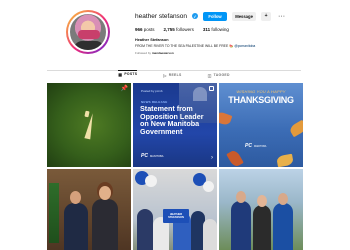  Describe the element at coordinates (206, 29) in the screenshot. I see `following-count: 311` at that location.